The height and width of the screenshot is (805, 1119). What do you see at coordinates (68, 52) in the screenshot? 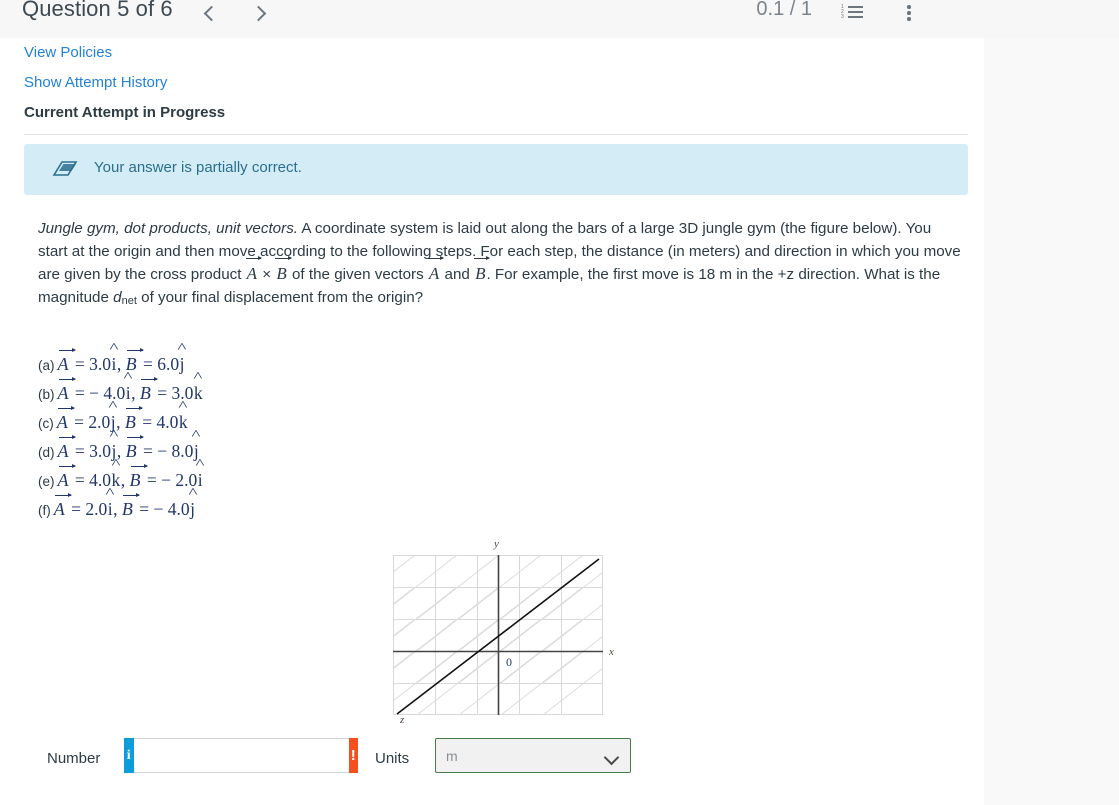
I see `view-policies-link: View Policies` at bounding box center [68, 52].